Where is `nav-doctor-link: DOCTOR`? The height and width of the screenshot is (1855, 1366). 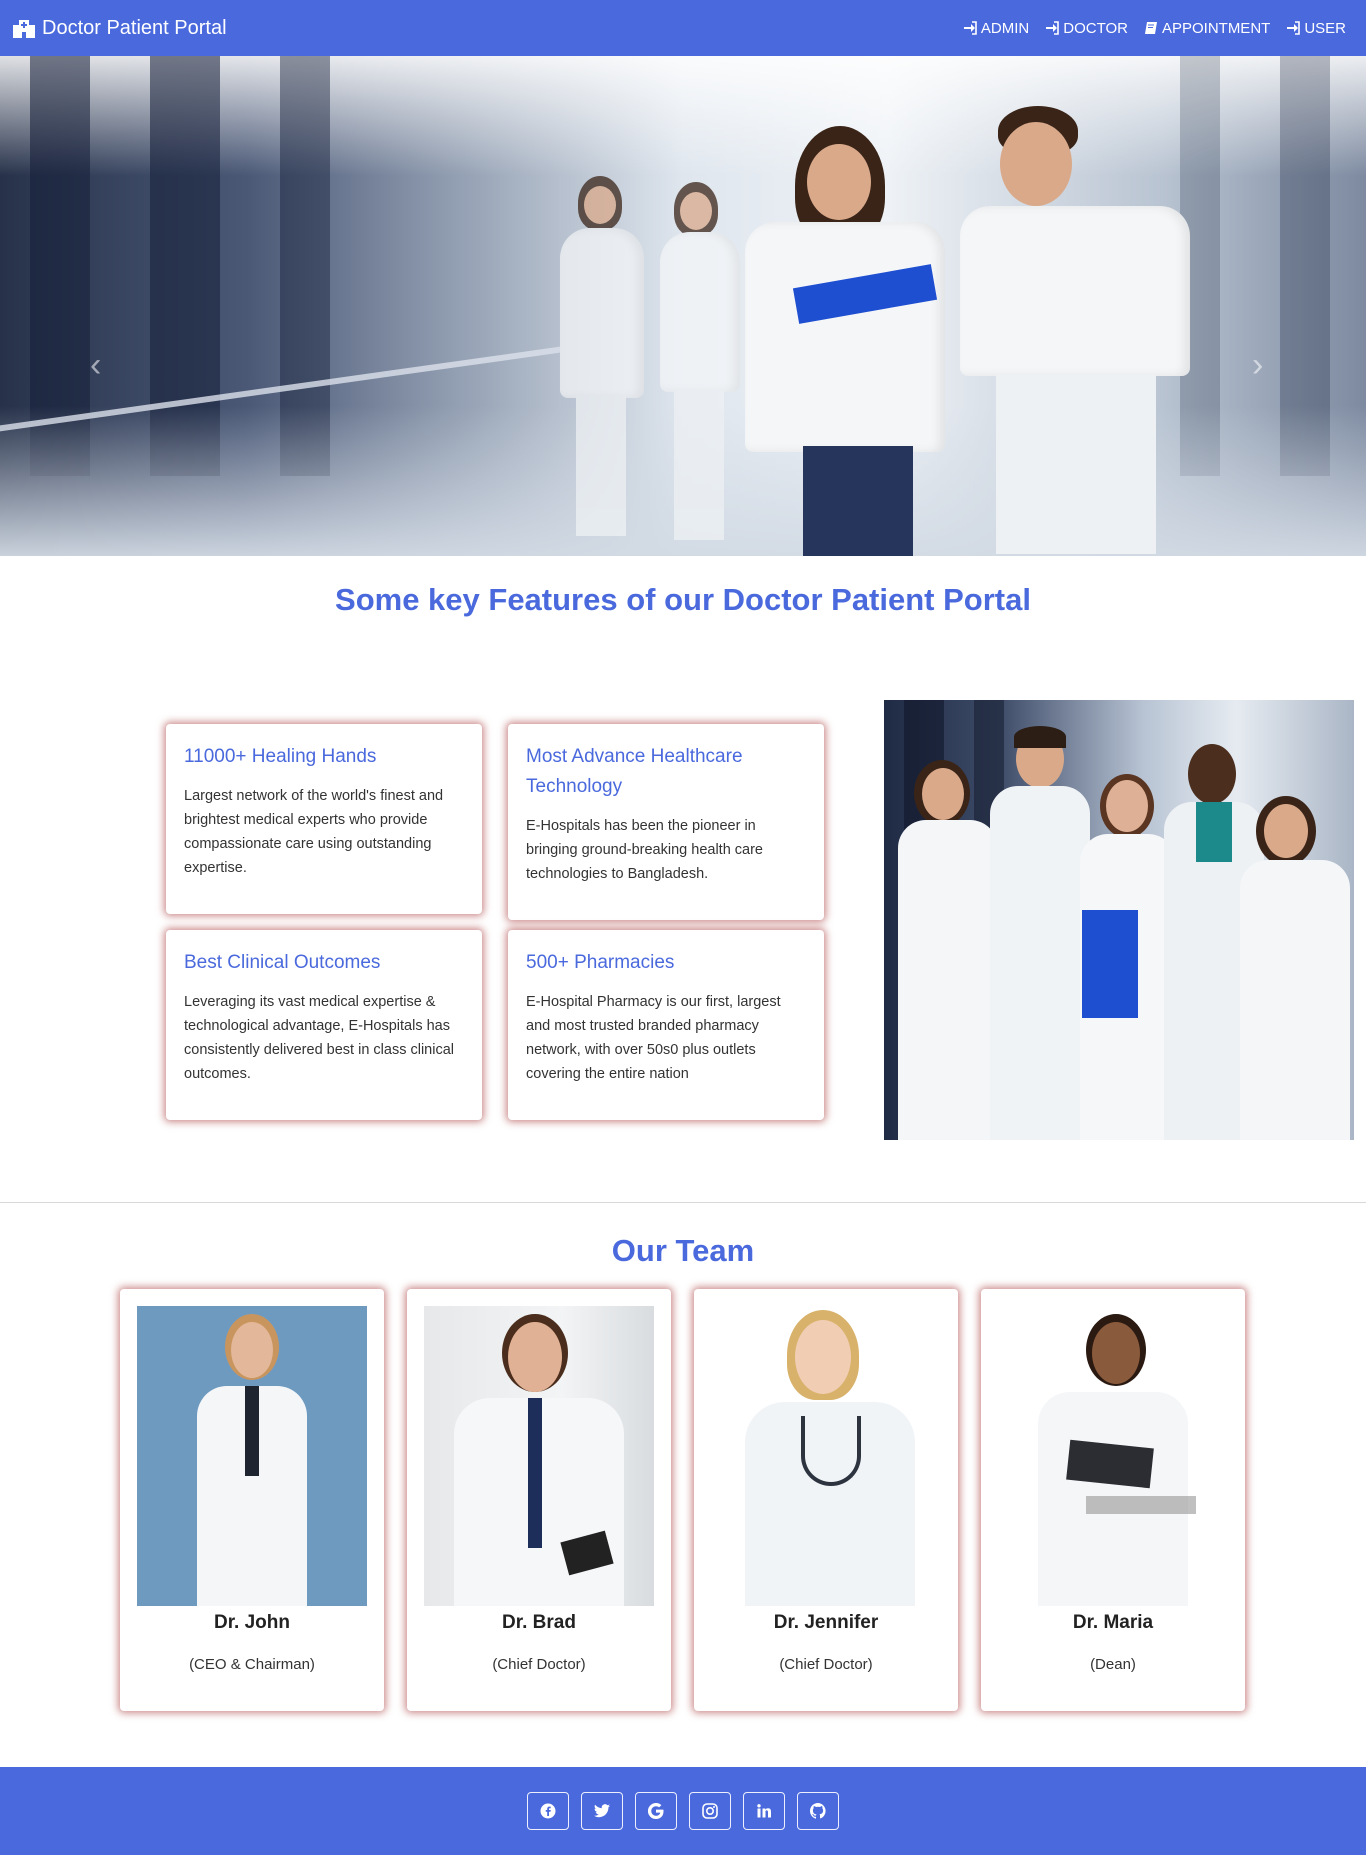
nav-doctor-link: DOCTOR is located at coordinates (1086, 28).